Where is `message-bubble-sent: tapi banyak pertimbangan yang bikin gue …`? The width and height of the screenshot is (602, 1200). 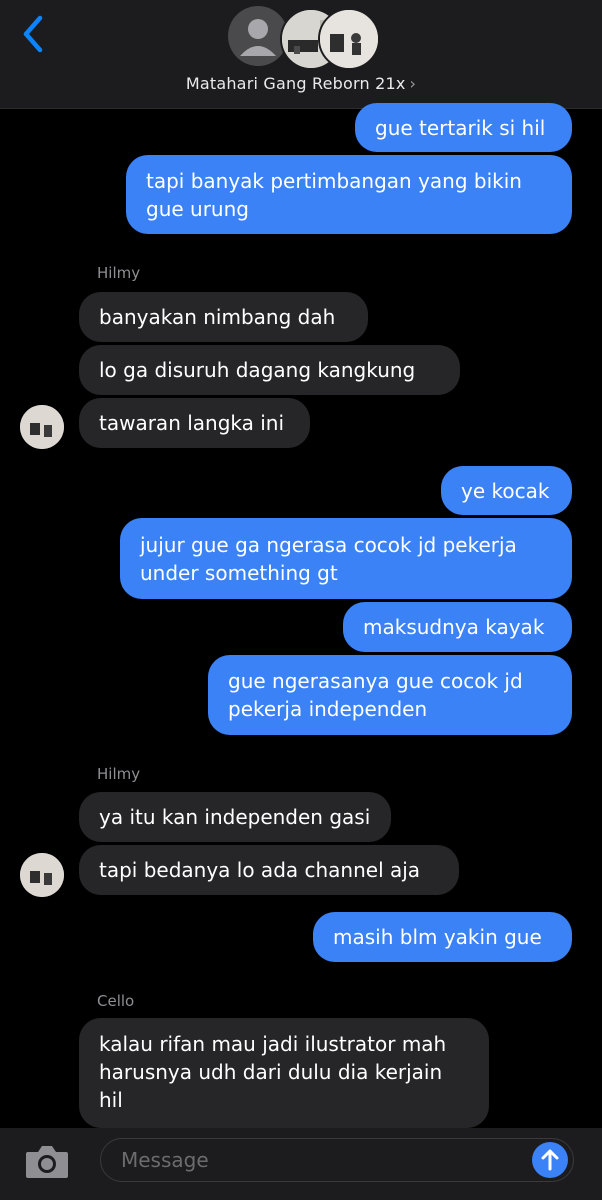
message-bubble-sent: tapi banyak pertimbangan yang bikin gue … is located at coordinates (349, 194).